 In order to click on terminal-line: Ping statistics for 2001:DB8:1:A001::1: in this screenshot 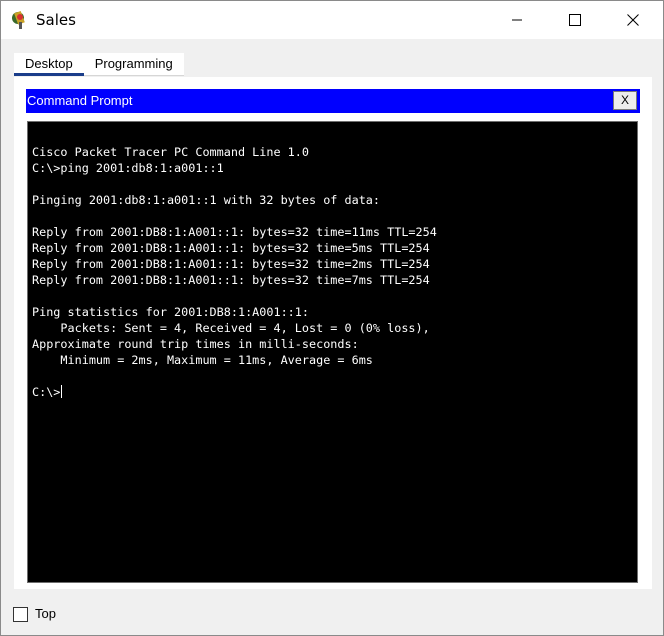, I will do `click(170, 312)`.